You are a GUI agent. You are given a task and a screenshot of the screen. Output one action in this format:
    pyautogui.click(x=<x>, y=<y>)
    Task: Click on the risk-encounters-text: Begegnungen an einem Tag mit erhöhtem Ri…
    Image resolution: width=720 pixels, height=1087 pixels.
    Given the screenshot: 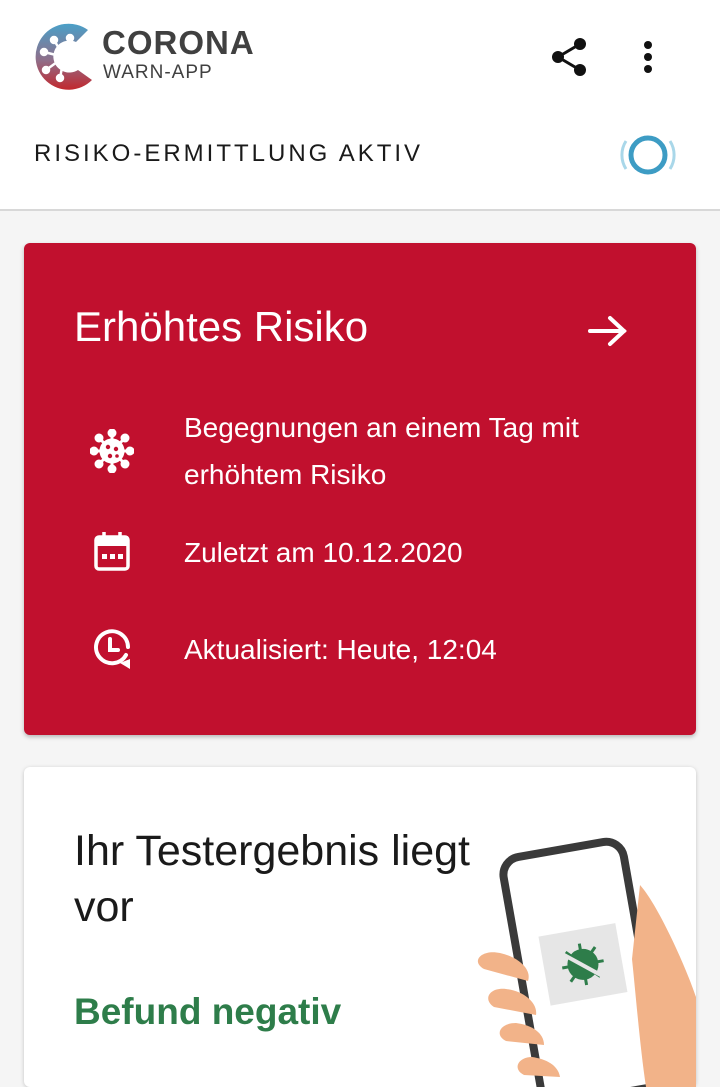 What is the action you would take?
    pyautogui.click(x=381, y=451)
    